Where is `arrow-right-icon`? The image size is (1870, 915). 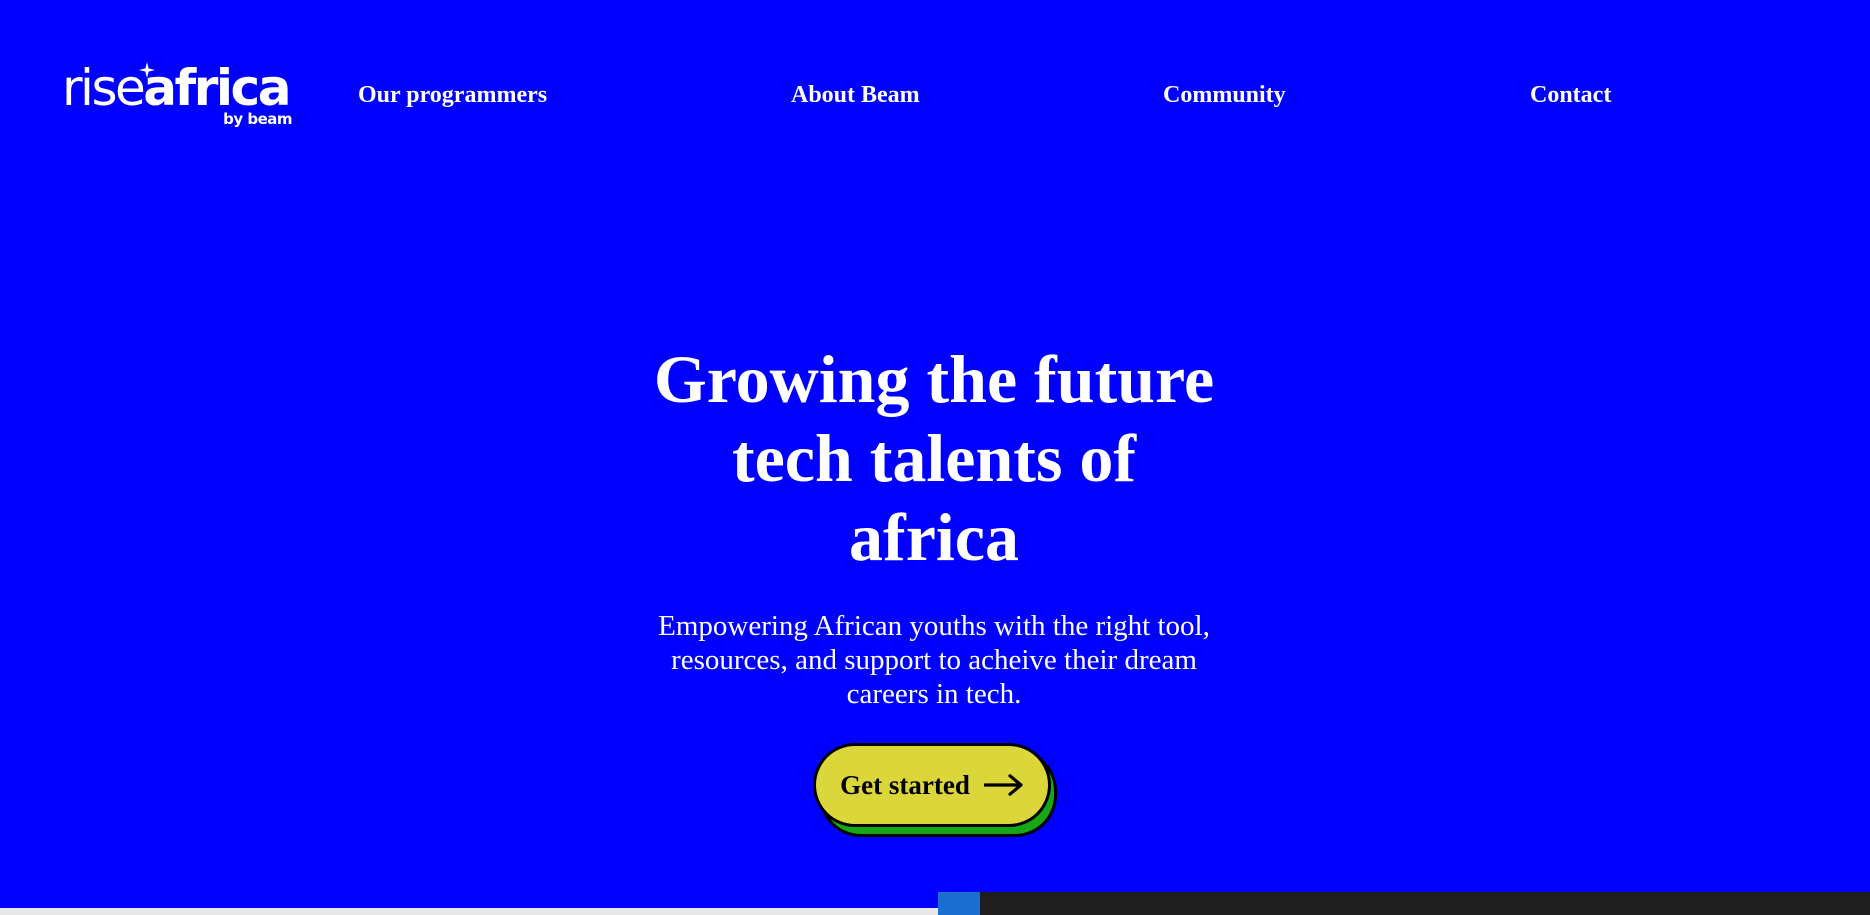
arrow-right-icon is located at coordinates (1003, 785).